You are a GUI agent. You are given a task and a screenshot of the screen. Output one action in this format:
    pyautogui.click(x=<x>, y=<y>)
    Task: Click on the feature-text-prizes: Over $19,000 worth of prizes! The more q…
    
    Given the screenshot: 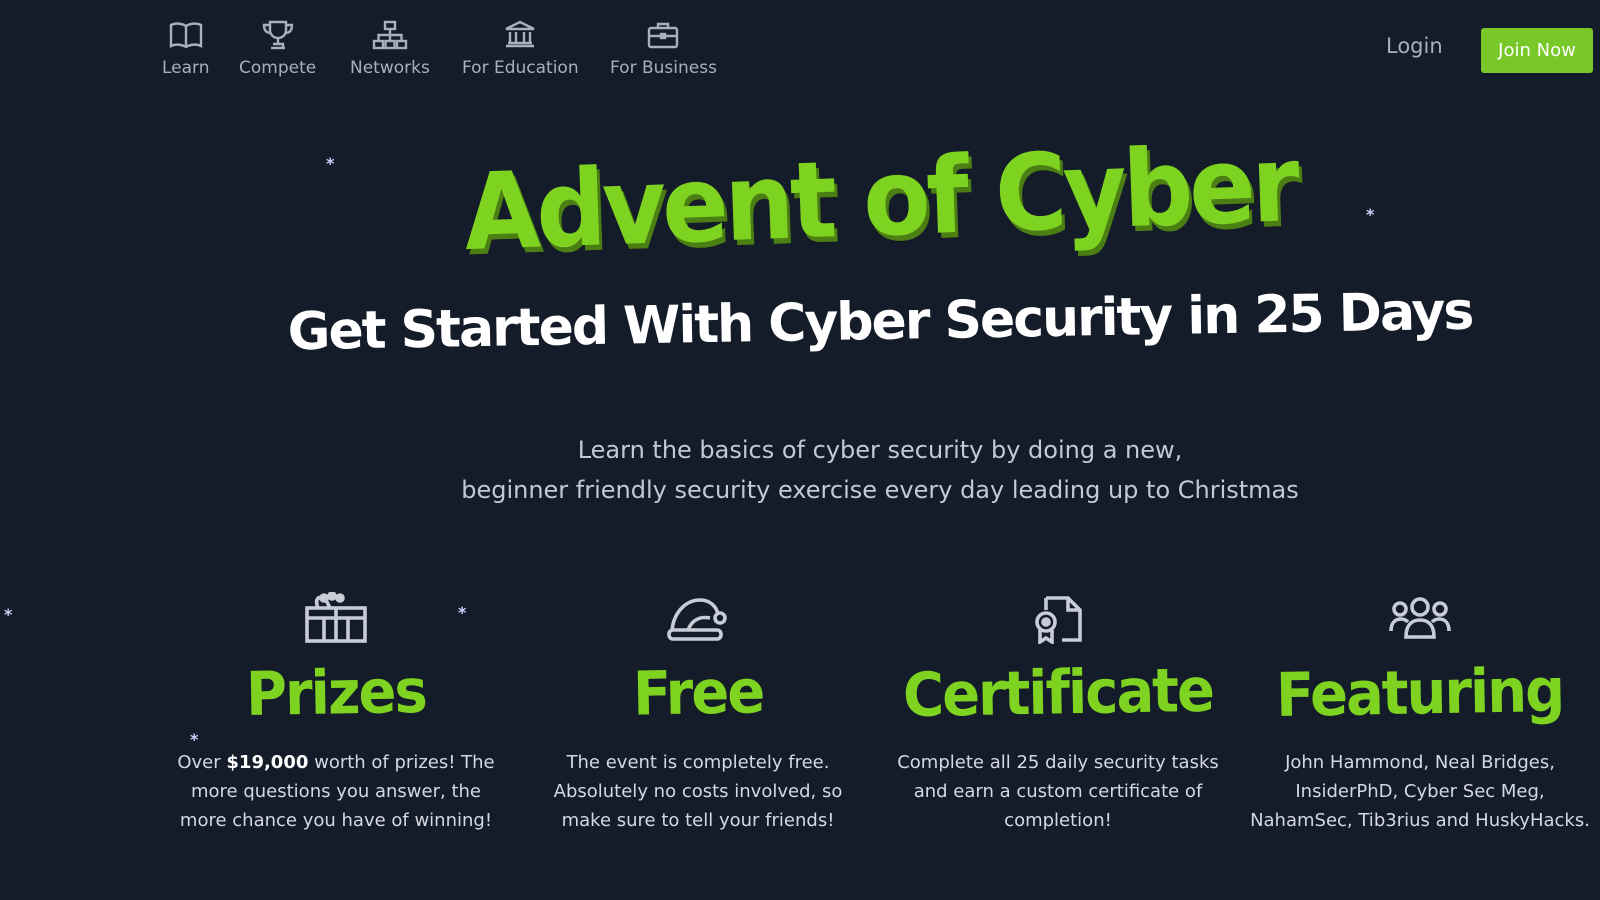 What is the action you would take?
    pyautogui.click(x=336, y=791)
    